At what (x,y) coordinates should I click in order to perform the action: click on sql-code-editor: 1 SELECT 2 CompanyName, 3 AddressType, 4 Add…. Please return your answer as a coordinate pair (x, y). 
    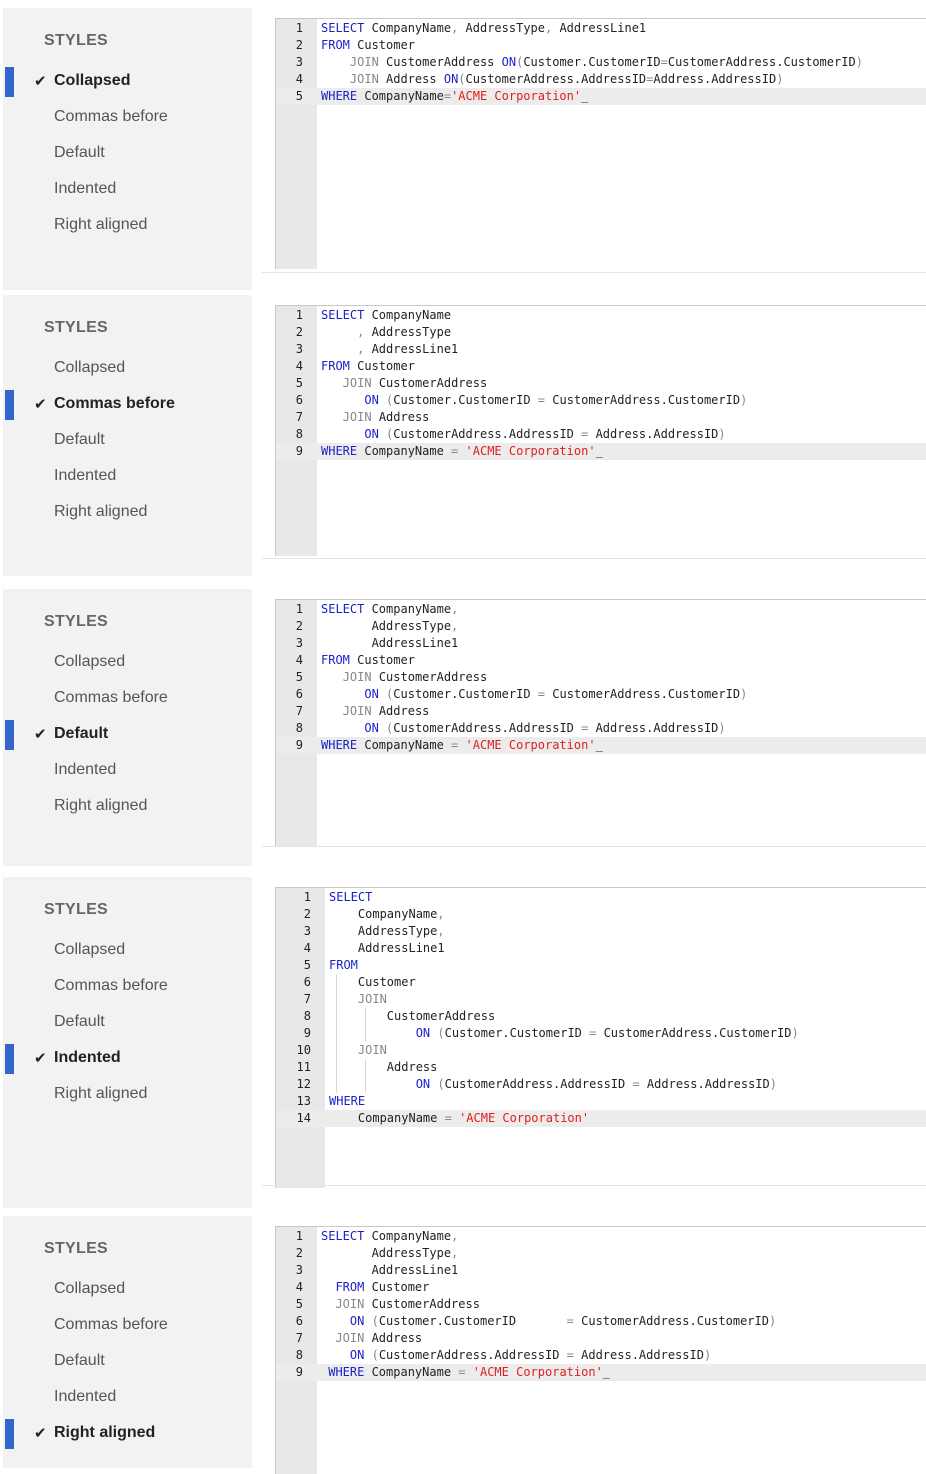
    Looking at the image, I should click on (600, 1037).